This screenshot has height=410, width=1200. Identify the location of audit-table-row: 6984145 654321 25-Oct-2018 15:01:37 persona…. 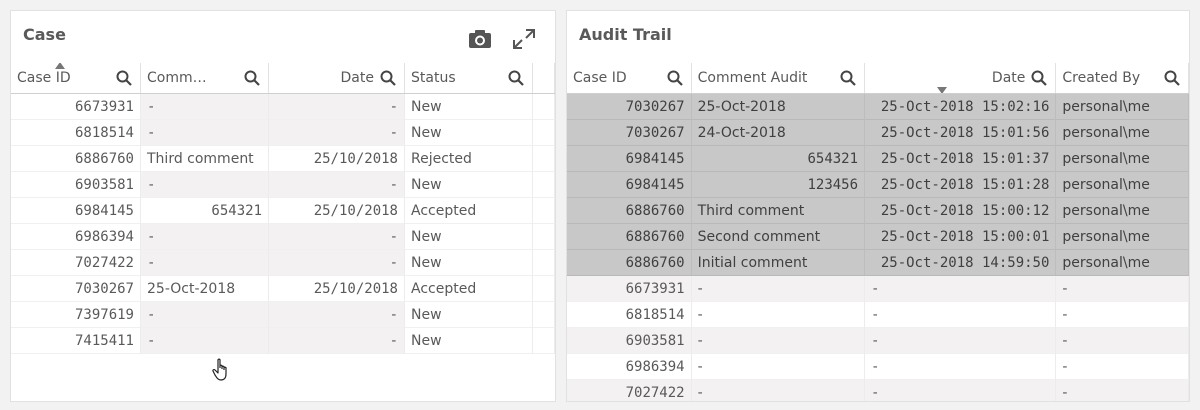
(878, 159).